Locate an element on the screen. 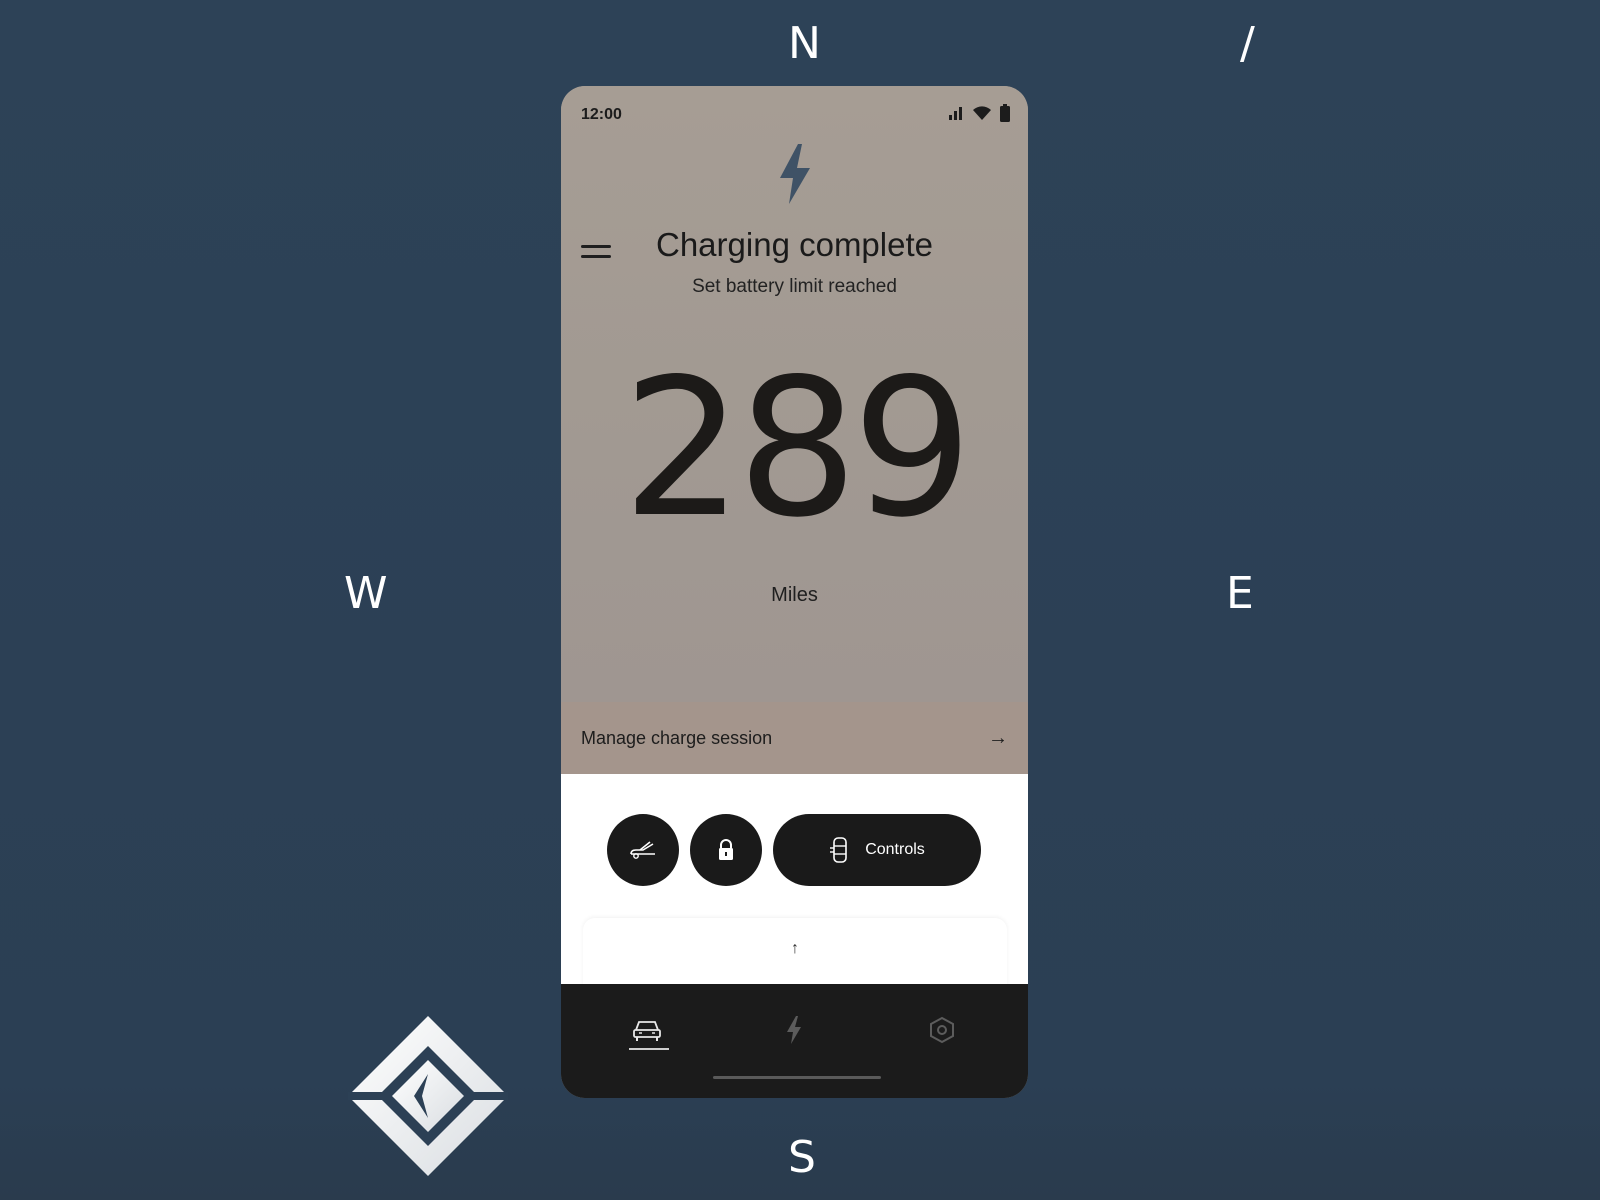 The image size is (1600, 1200). home-indicator-bar is located at coordinates (797, 1077).